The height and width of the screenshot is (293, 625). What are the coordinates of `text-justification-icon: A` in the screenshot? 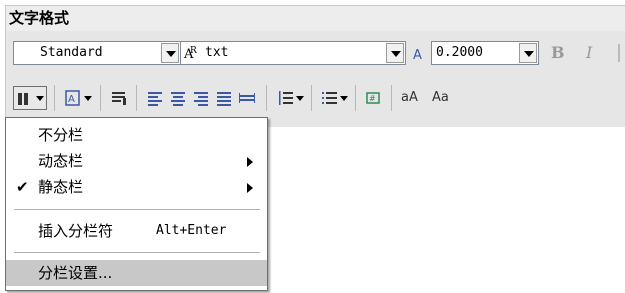 It's located at (73, 98).